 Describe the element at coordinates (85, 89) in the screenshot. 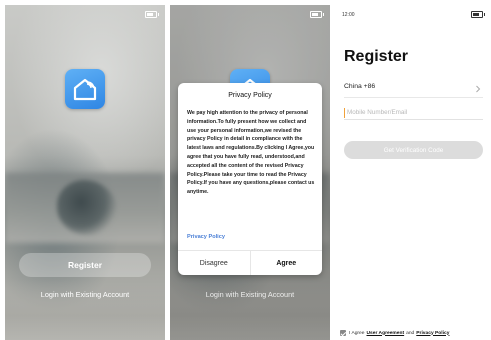

I see `smart-home-icon` at that location.